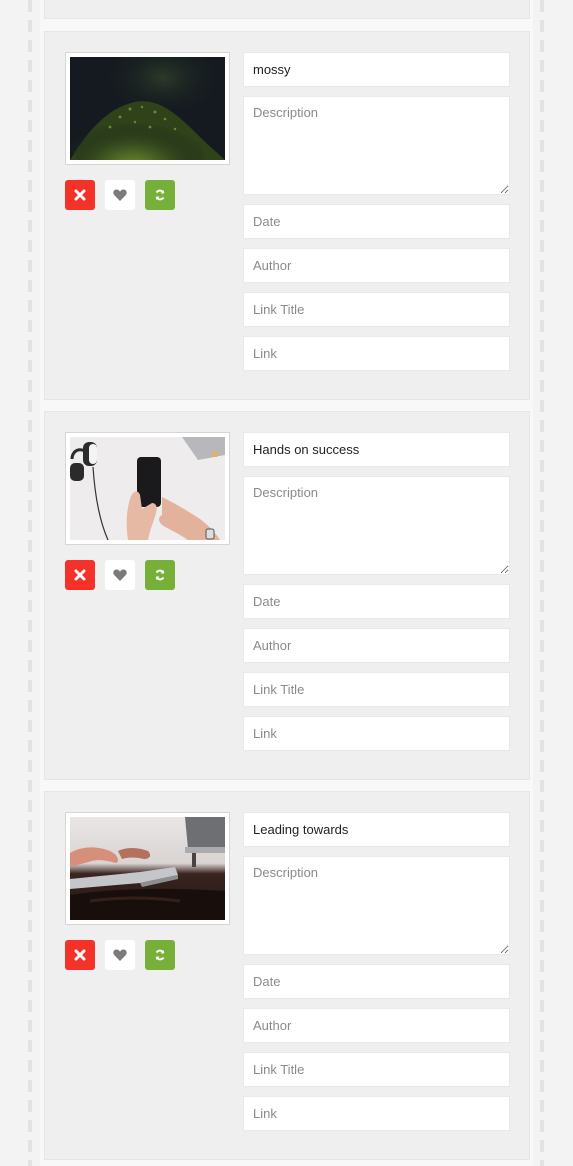  Describe the element at coordinates (30, 583) in the screenshot. I see `left-dashed-border` at that location.